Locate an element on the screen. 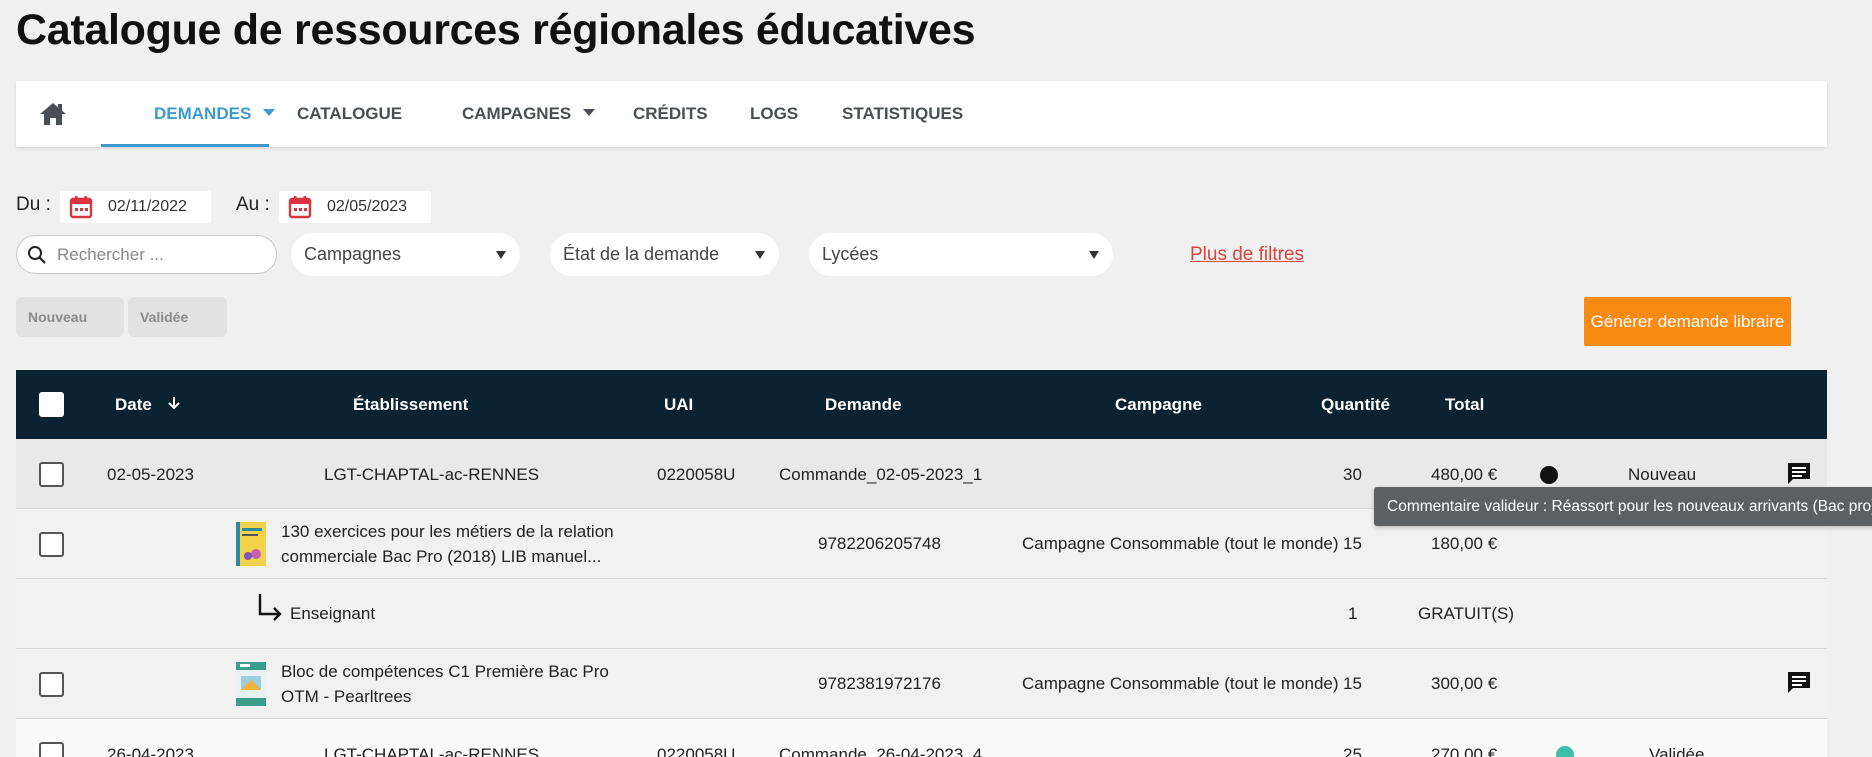  row-demande: Commande_02-05-2023_1 is located at coordinates (881, 474).